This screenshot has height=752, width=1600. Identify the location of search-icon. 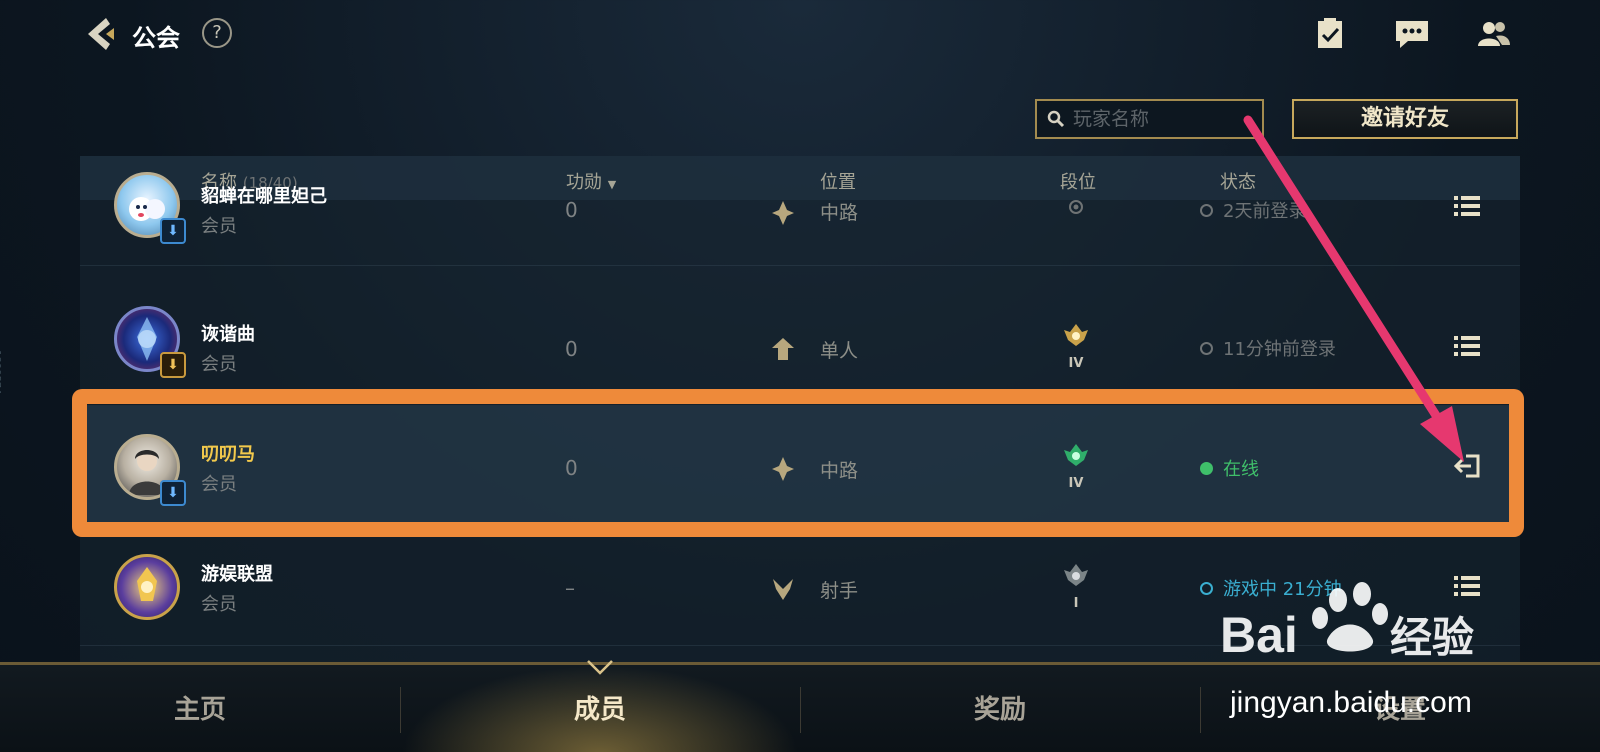
(1056, 119).